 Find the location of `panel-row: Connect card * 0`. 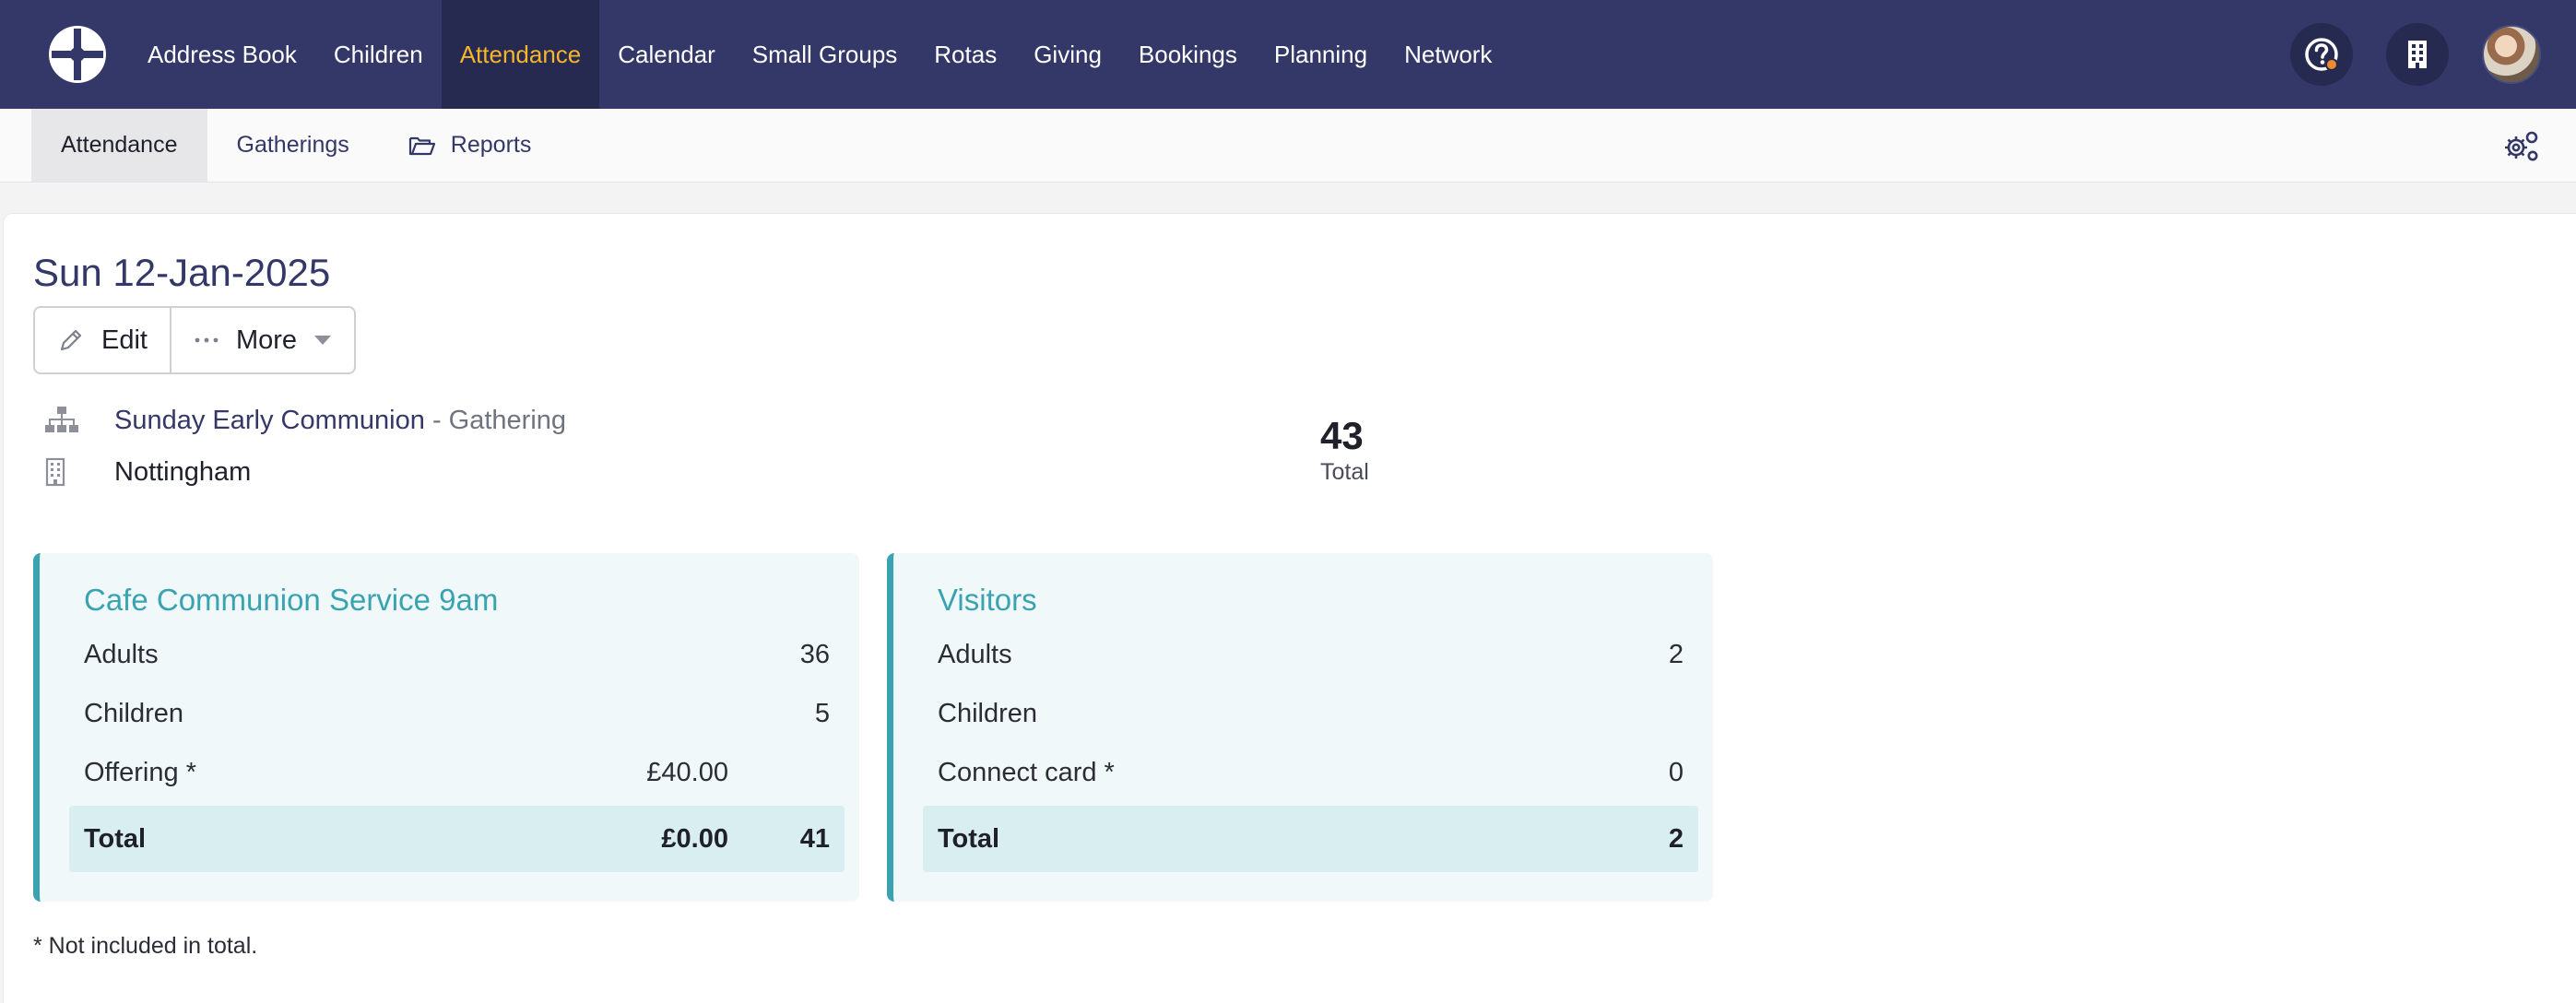

panel-row: Connect card * 0 is located at coordinates (1311, 772).